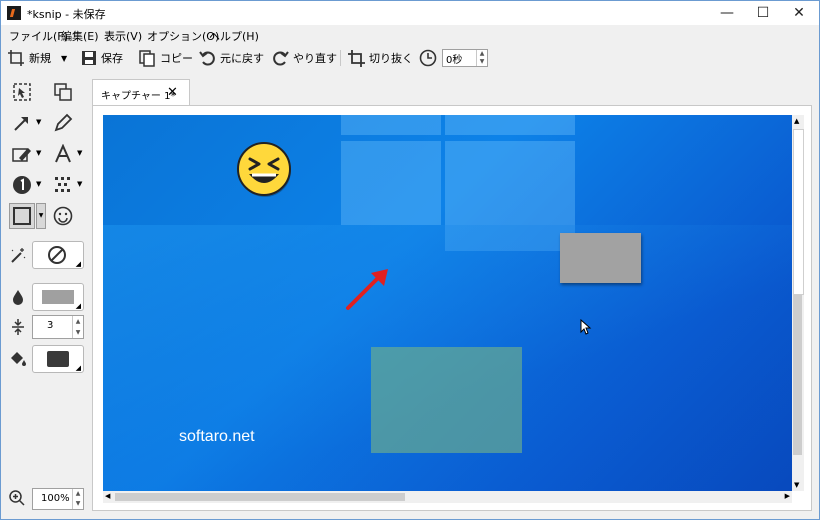 This screenshot has height=520, width=820. What do you see at coordinates (391, 58) in the screenshot?
I see `crop-label: 切り抜く` at bounding box center [391, 58].